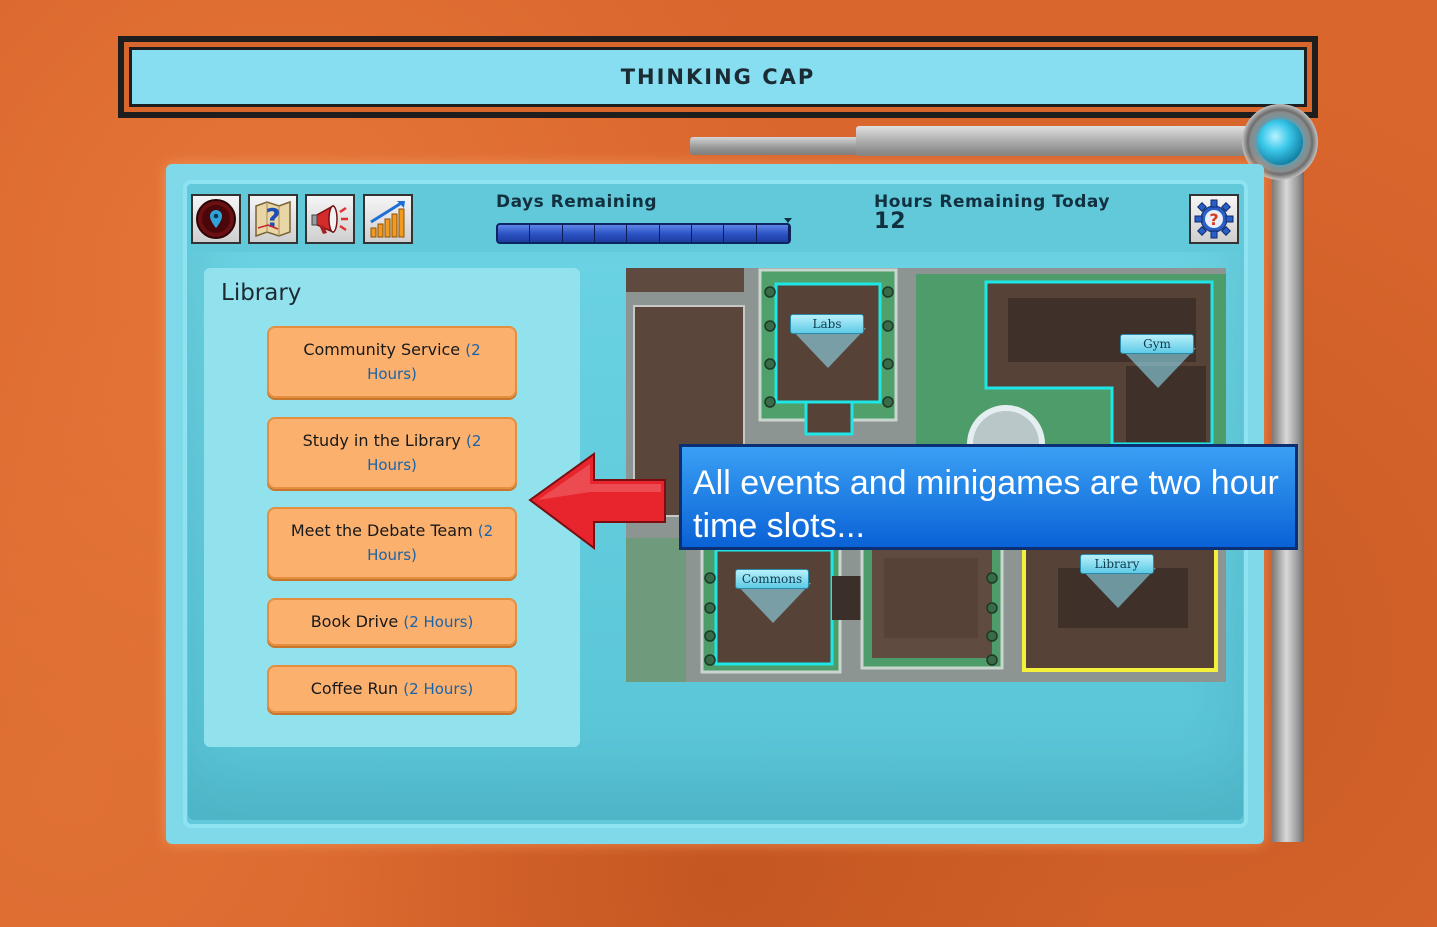  I want to click on megaphone-button, so click(330, 219).